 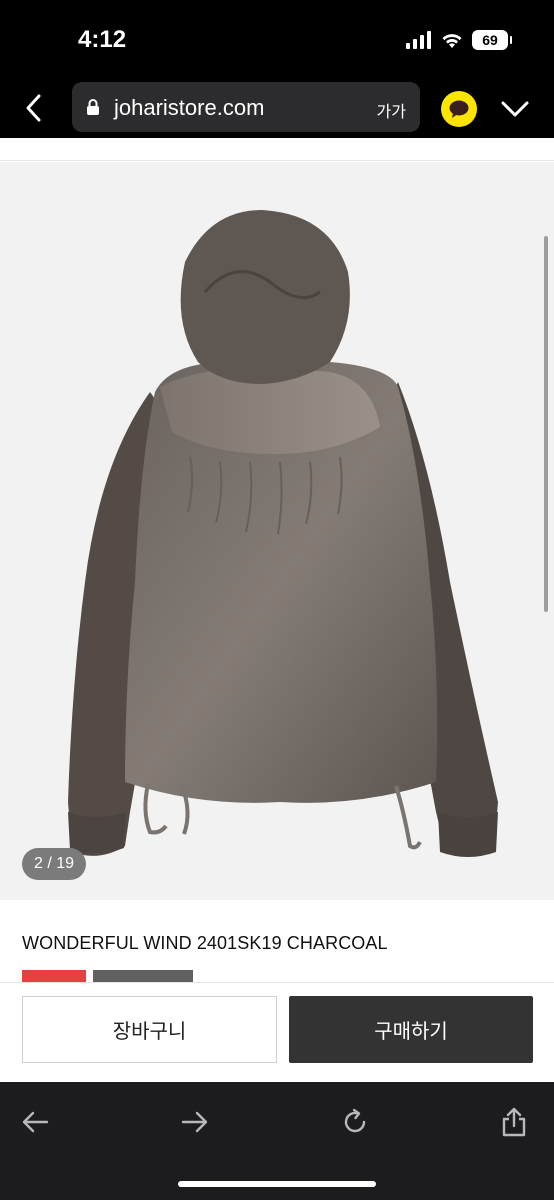 I want to click on status-badge, so click(x=143, y=976).